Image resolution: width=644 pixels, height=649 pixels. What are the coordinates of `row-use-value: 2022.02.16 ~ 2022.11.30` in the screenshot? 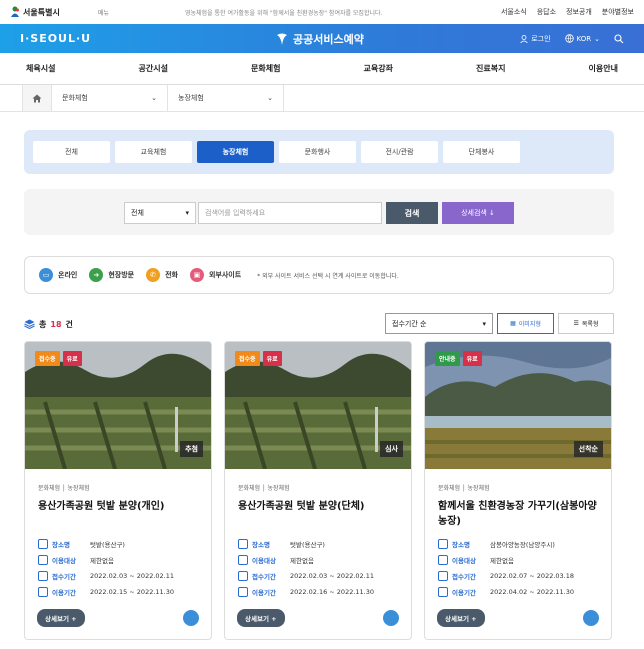 It's located at (332, 592).